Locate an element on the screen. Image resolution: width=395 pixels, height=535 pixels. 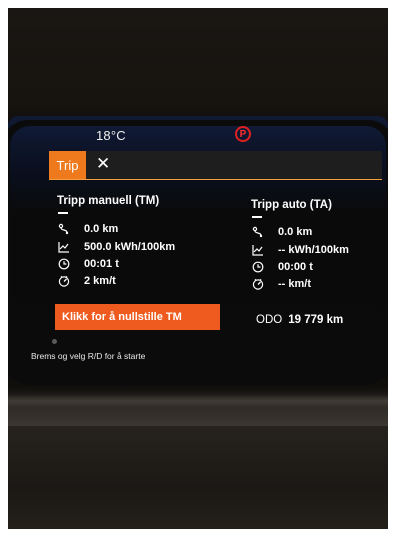
odometer-label: ODO is located at coordinates (269, 320).